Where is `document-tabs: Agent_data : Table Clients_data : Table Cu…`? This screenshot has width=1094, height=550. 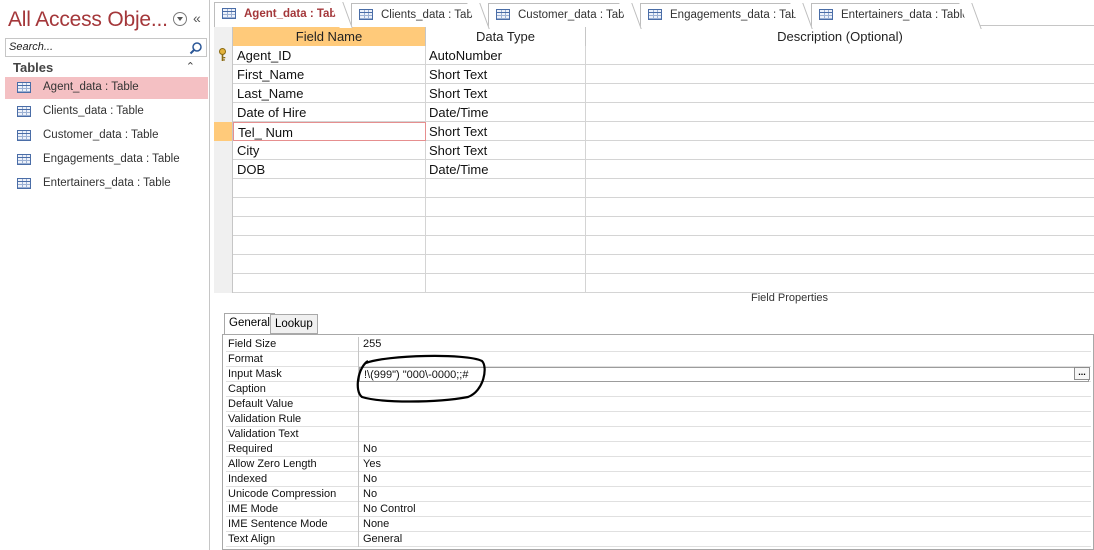
document-tabs: Agent_data : Table Clients_data : Table Cu… is located at coordinates (654, 13).